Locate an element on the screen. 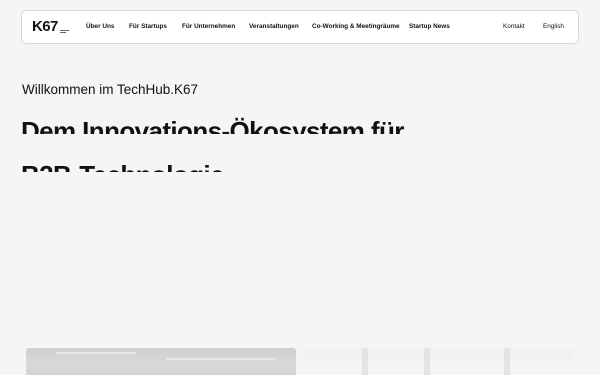 The image size is (600, 375). nav-item-veranstaltungen: Veranstaltungen is located at coordinates (274, 27).